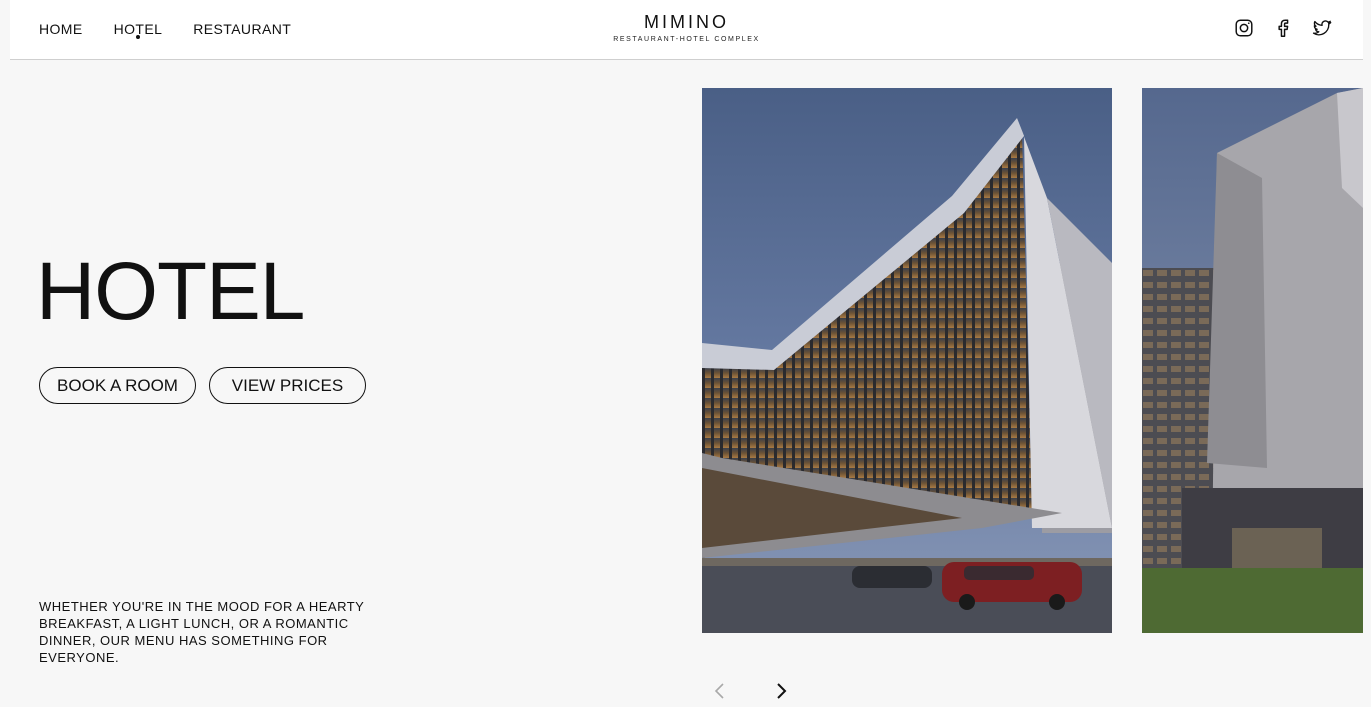 Image resolution: width=1371 pixels, height=707 pixels. What do you see at coordinates (686, 22) in the screenshot?
I see `logo-title: MIMINO` at bounding box center [686, 22].